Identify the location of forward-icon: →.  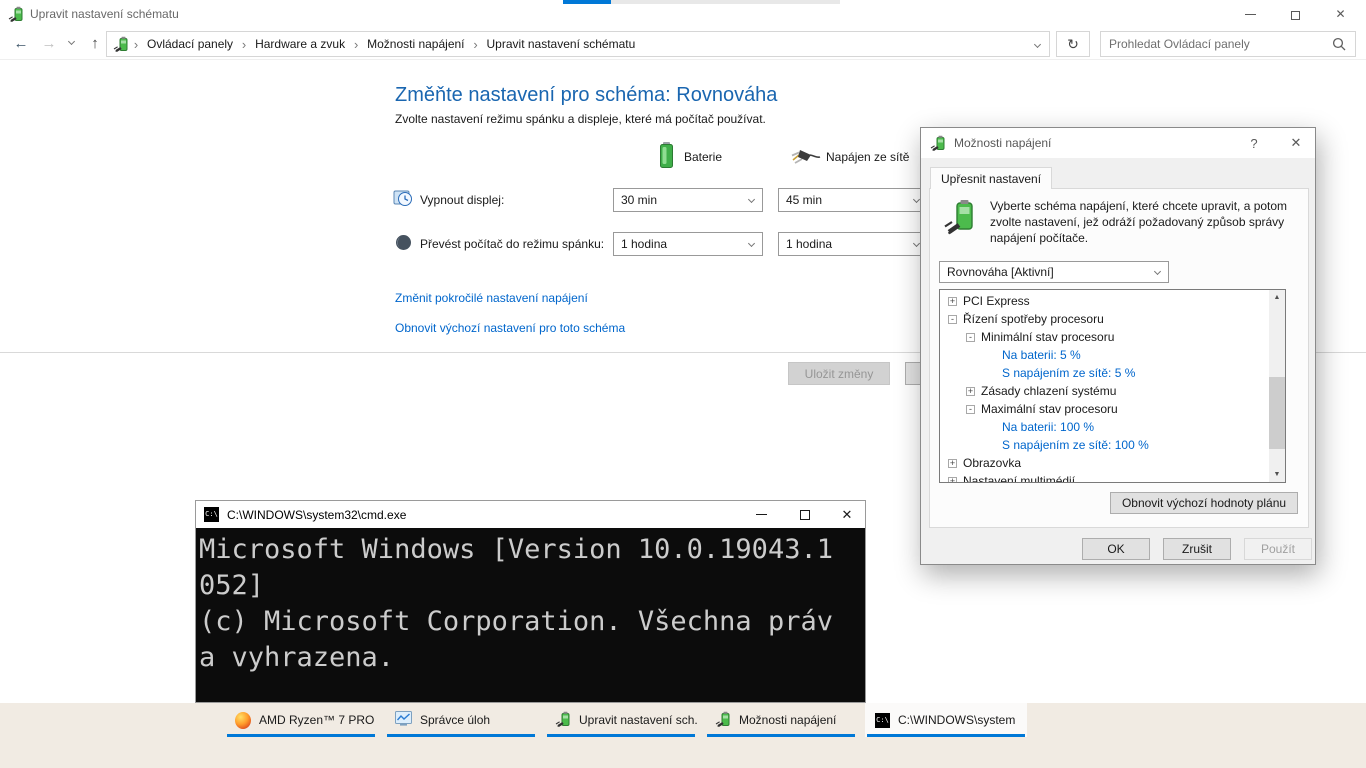
(49, 43).